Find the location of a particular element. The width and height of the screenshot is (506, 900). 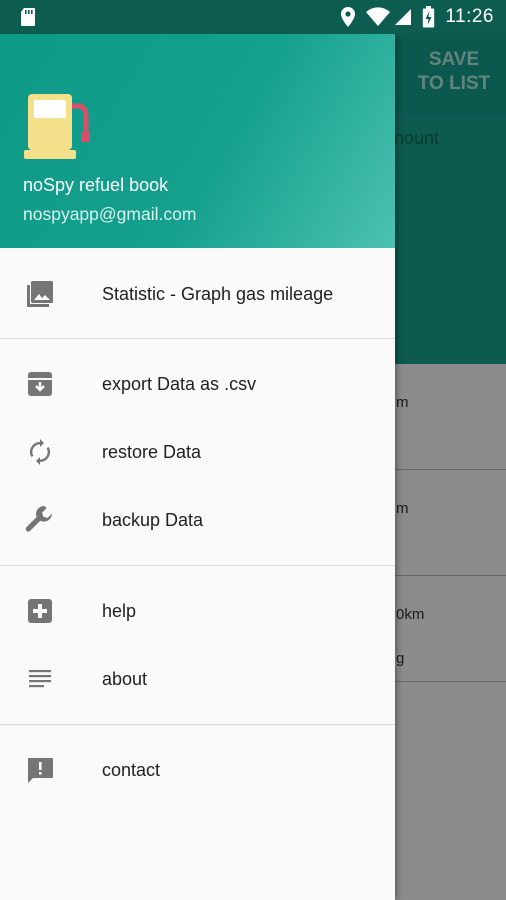

menu-label: backup Data is located at coordinates (153, 519).